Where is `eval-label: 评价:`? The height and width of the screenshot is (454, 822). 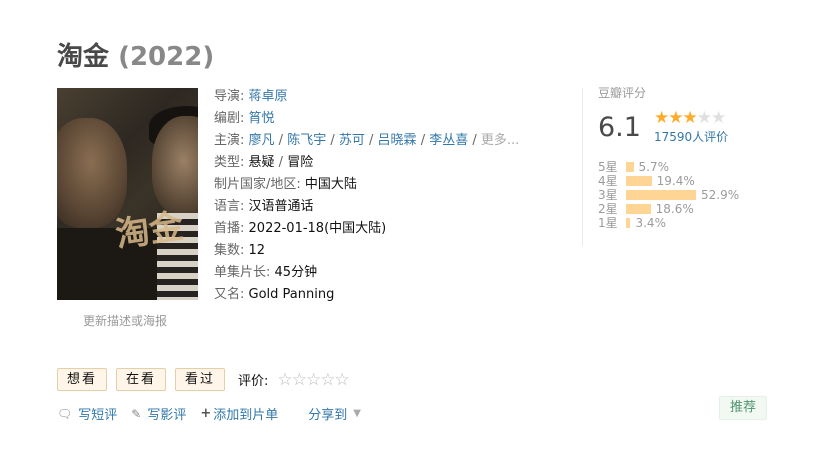
eval-label: 评价: is located at coordinates (253, 381).